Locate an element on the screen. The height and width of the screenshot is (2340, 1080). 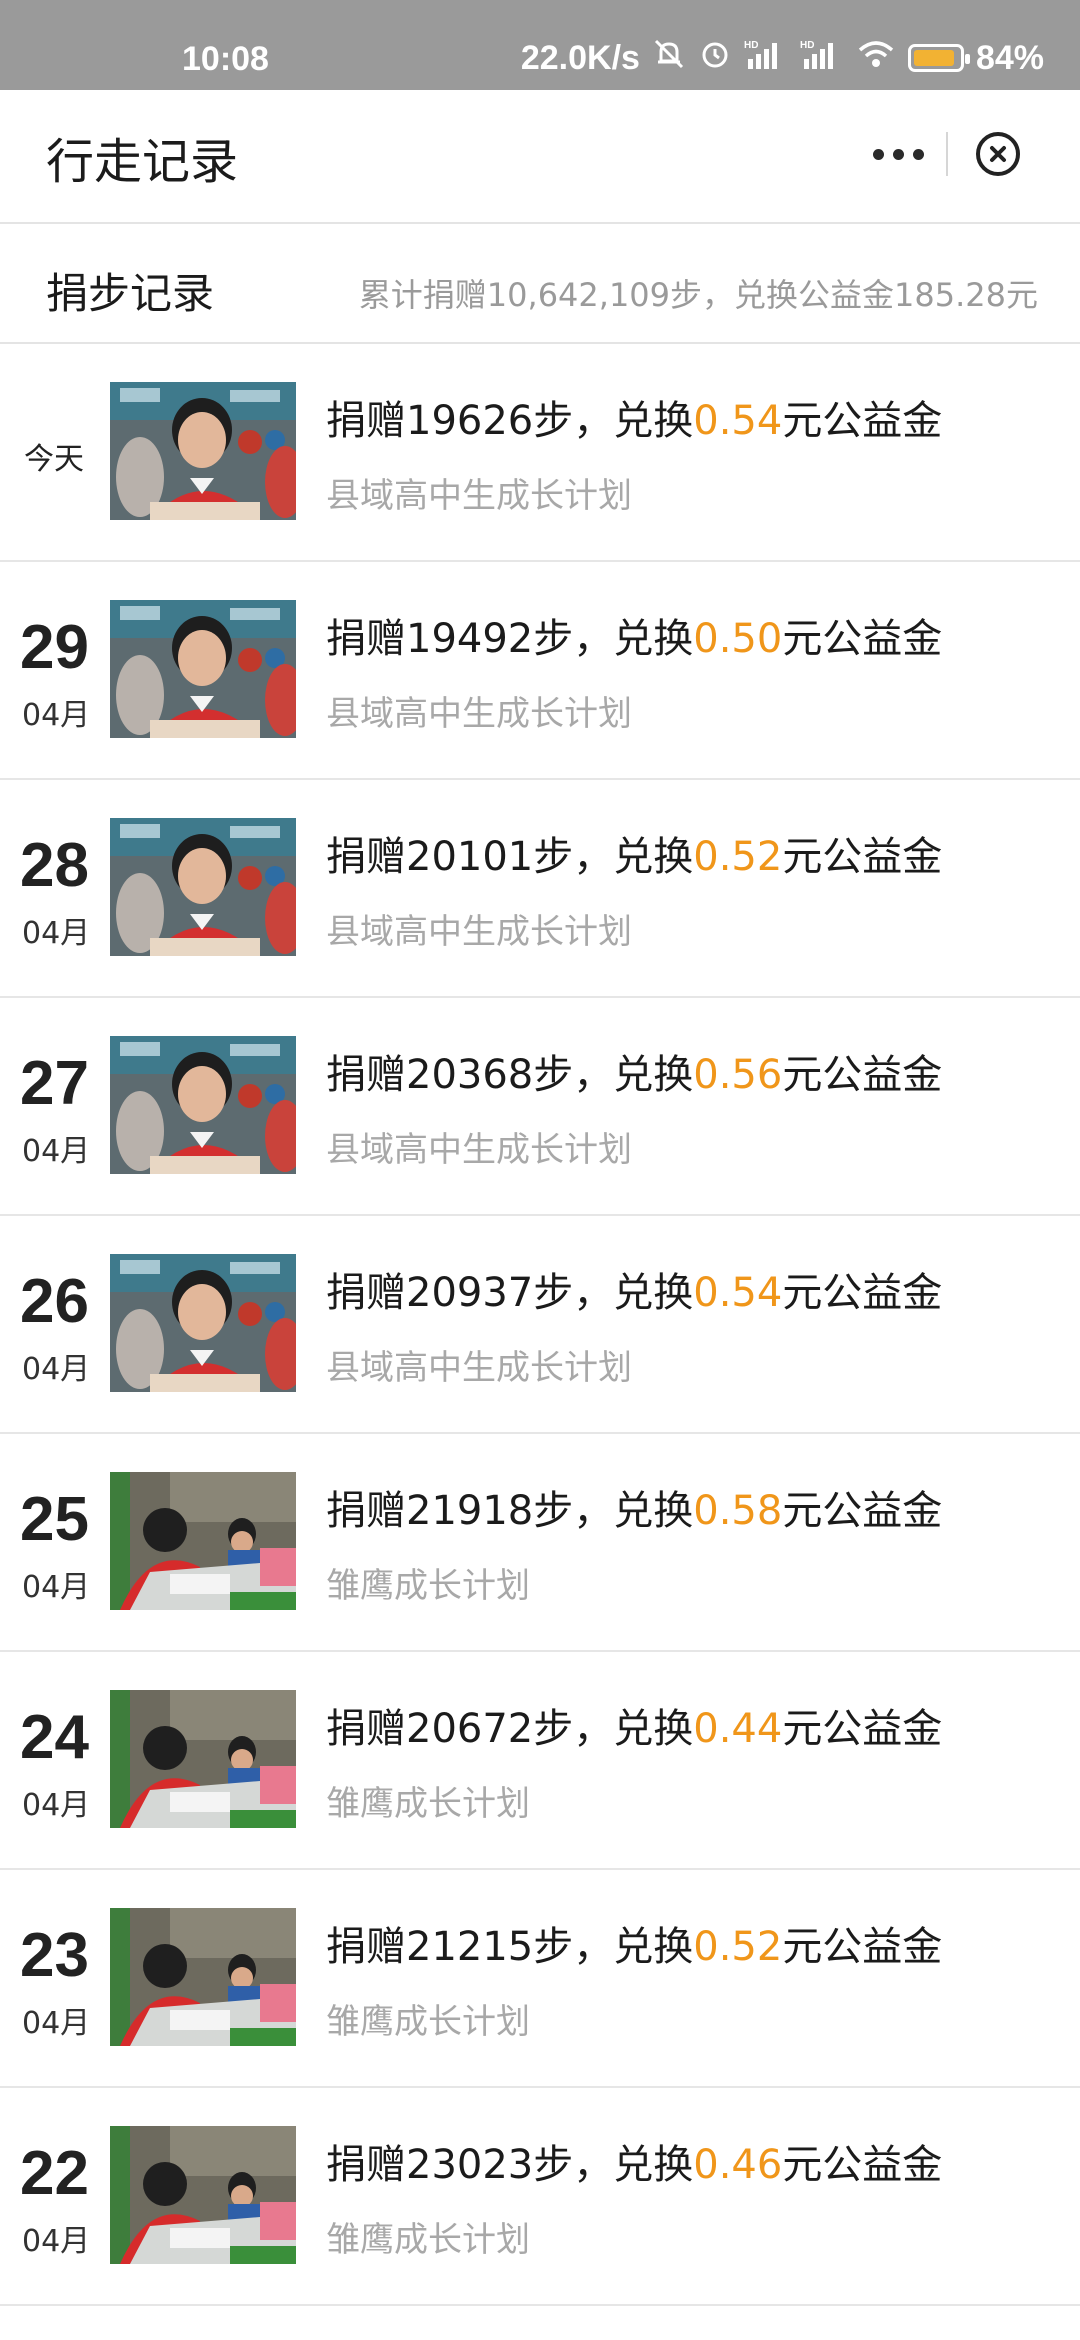
record-amount: 0.50 is located at coordinates (738, 639).